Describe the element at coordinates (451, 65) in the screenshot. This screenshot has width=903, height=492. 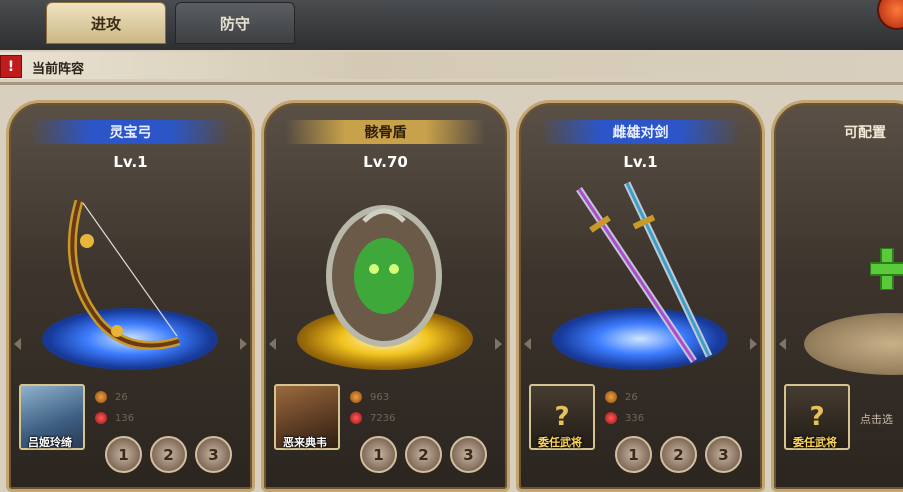
I see `section-header` at that location.